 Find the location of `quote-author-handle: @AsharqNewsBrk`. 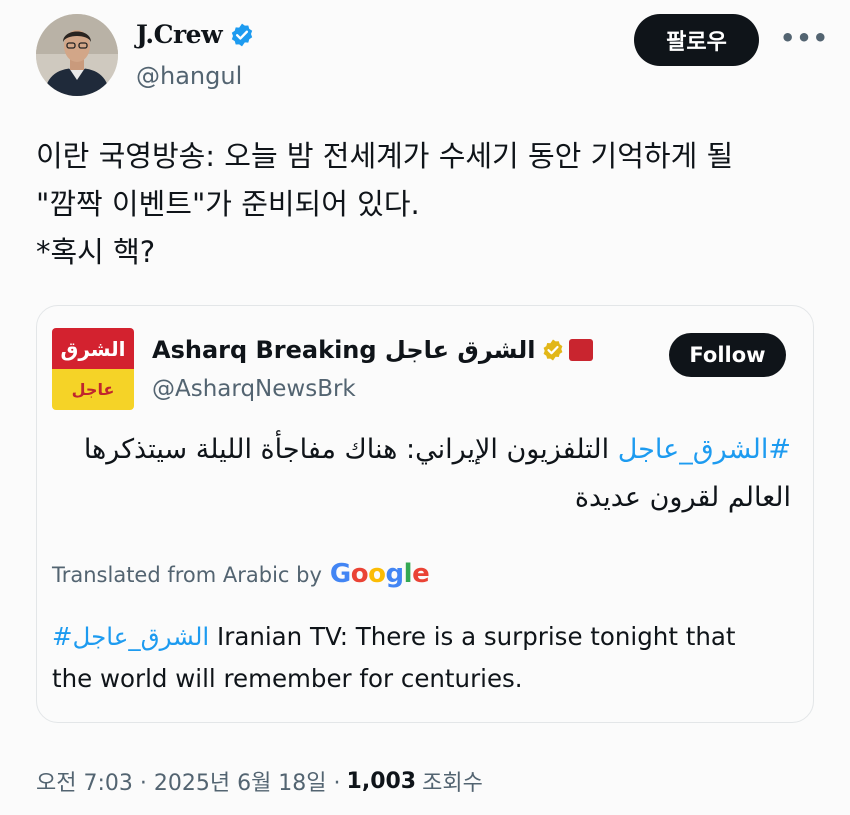

quote-author-handle: @AsharqNewsBrk is located at coordinates (254, 389).